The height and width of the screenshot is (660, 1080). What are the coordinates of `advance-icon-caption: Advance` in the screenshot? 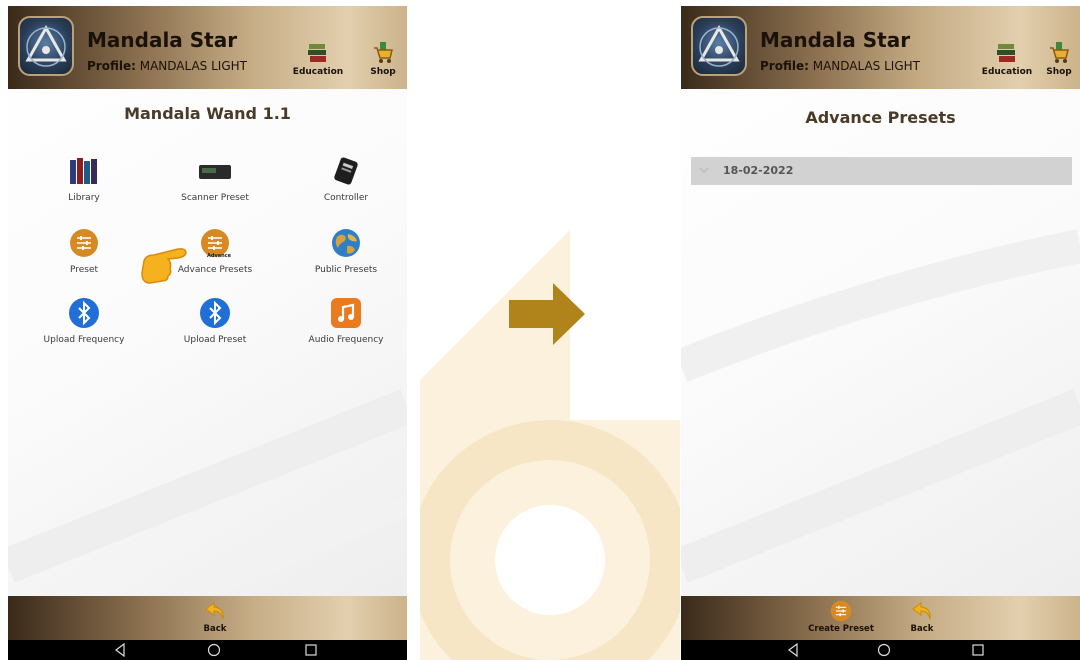 It's located at (219, 256).